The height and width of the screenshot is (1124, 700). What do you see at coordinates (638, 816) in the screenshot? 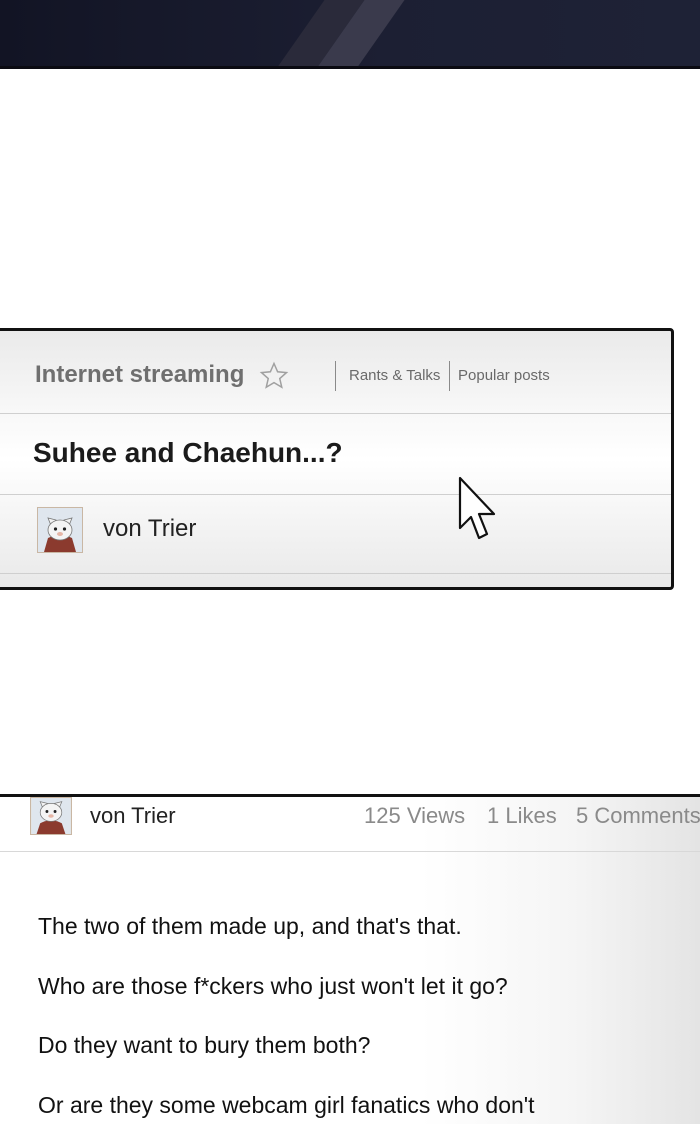
I see `comments-count: 5 Comments` at bounding box center [638, 816].